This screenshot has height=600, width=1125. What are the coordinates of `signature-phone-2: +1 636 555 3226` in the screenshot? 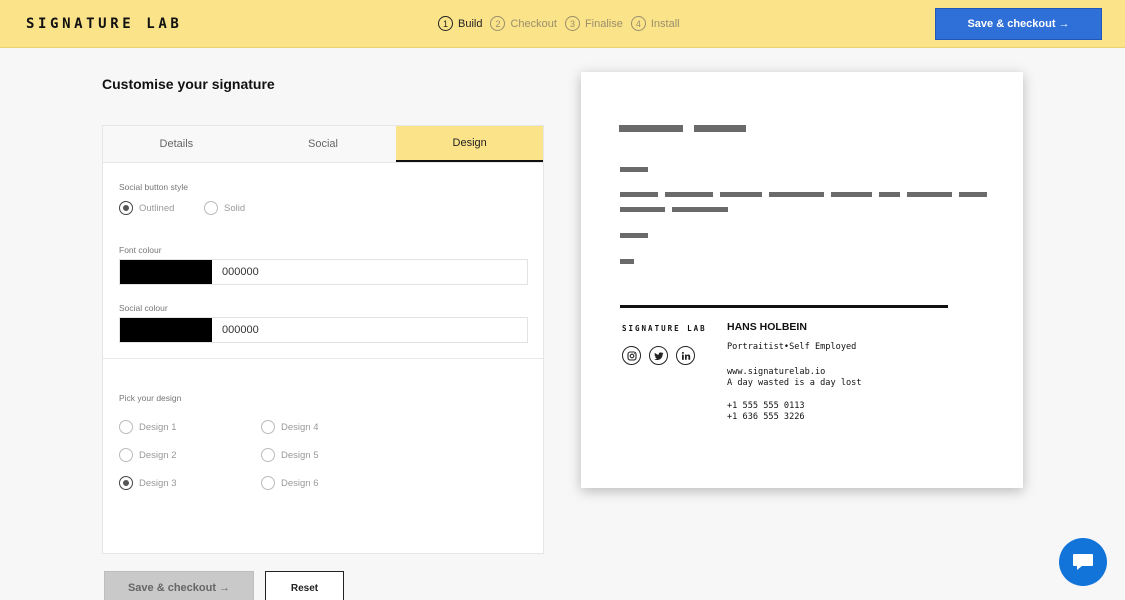 It's located at (766, 417).